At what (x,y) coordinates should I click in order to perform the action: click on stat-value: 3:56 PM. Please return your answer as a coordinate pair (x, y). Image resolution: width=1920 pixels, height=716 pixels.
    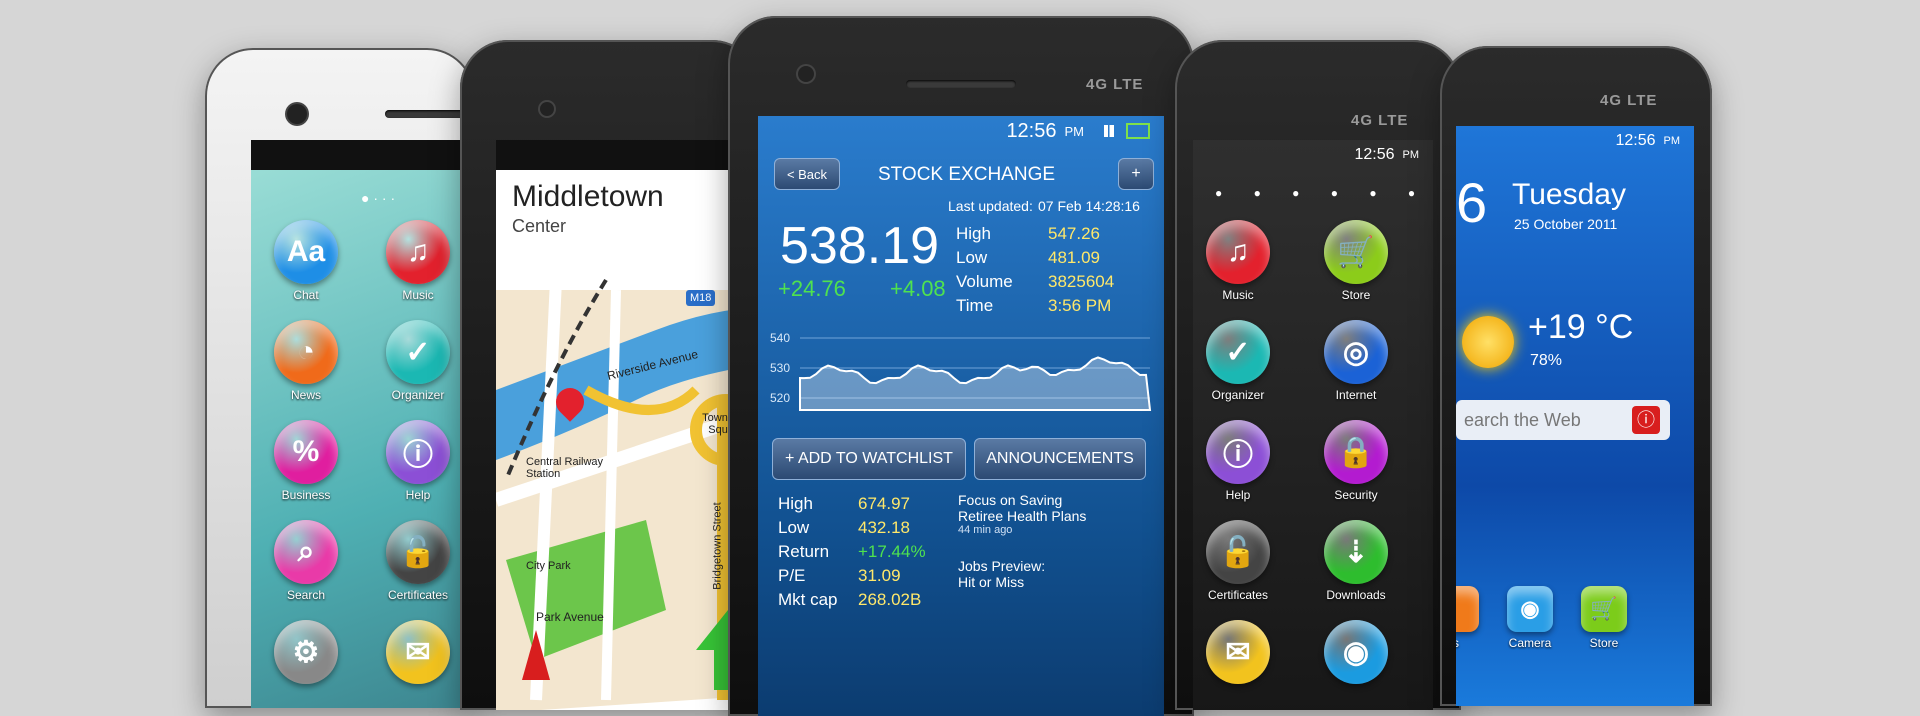
    Looking at the image, I should click on (1080, 305).